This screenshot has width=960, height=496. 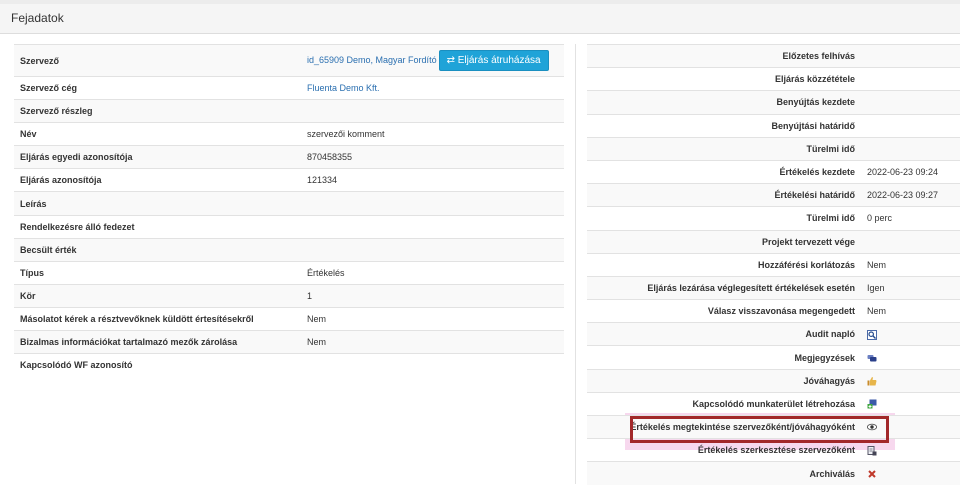 I want to click on right-row: Jóváhagyás, so click(x=773, y=380).